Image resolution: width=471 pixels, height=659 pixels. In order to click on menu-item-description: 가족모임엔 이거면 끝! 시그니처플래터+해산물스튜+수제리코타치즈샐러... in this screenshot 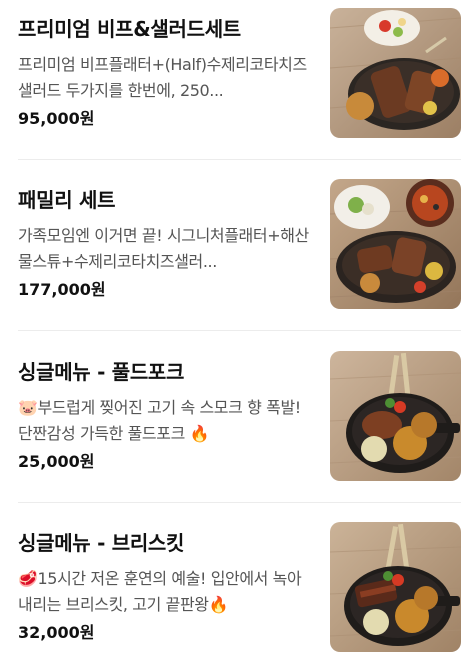, I will do `click(163, 248)`.